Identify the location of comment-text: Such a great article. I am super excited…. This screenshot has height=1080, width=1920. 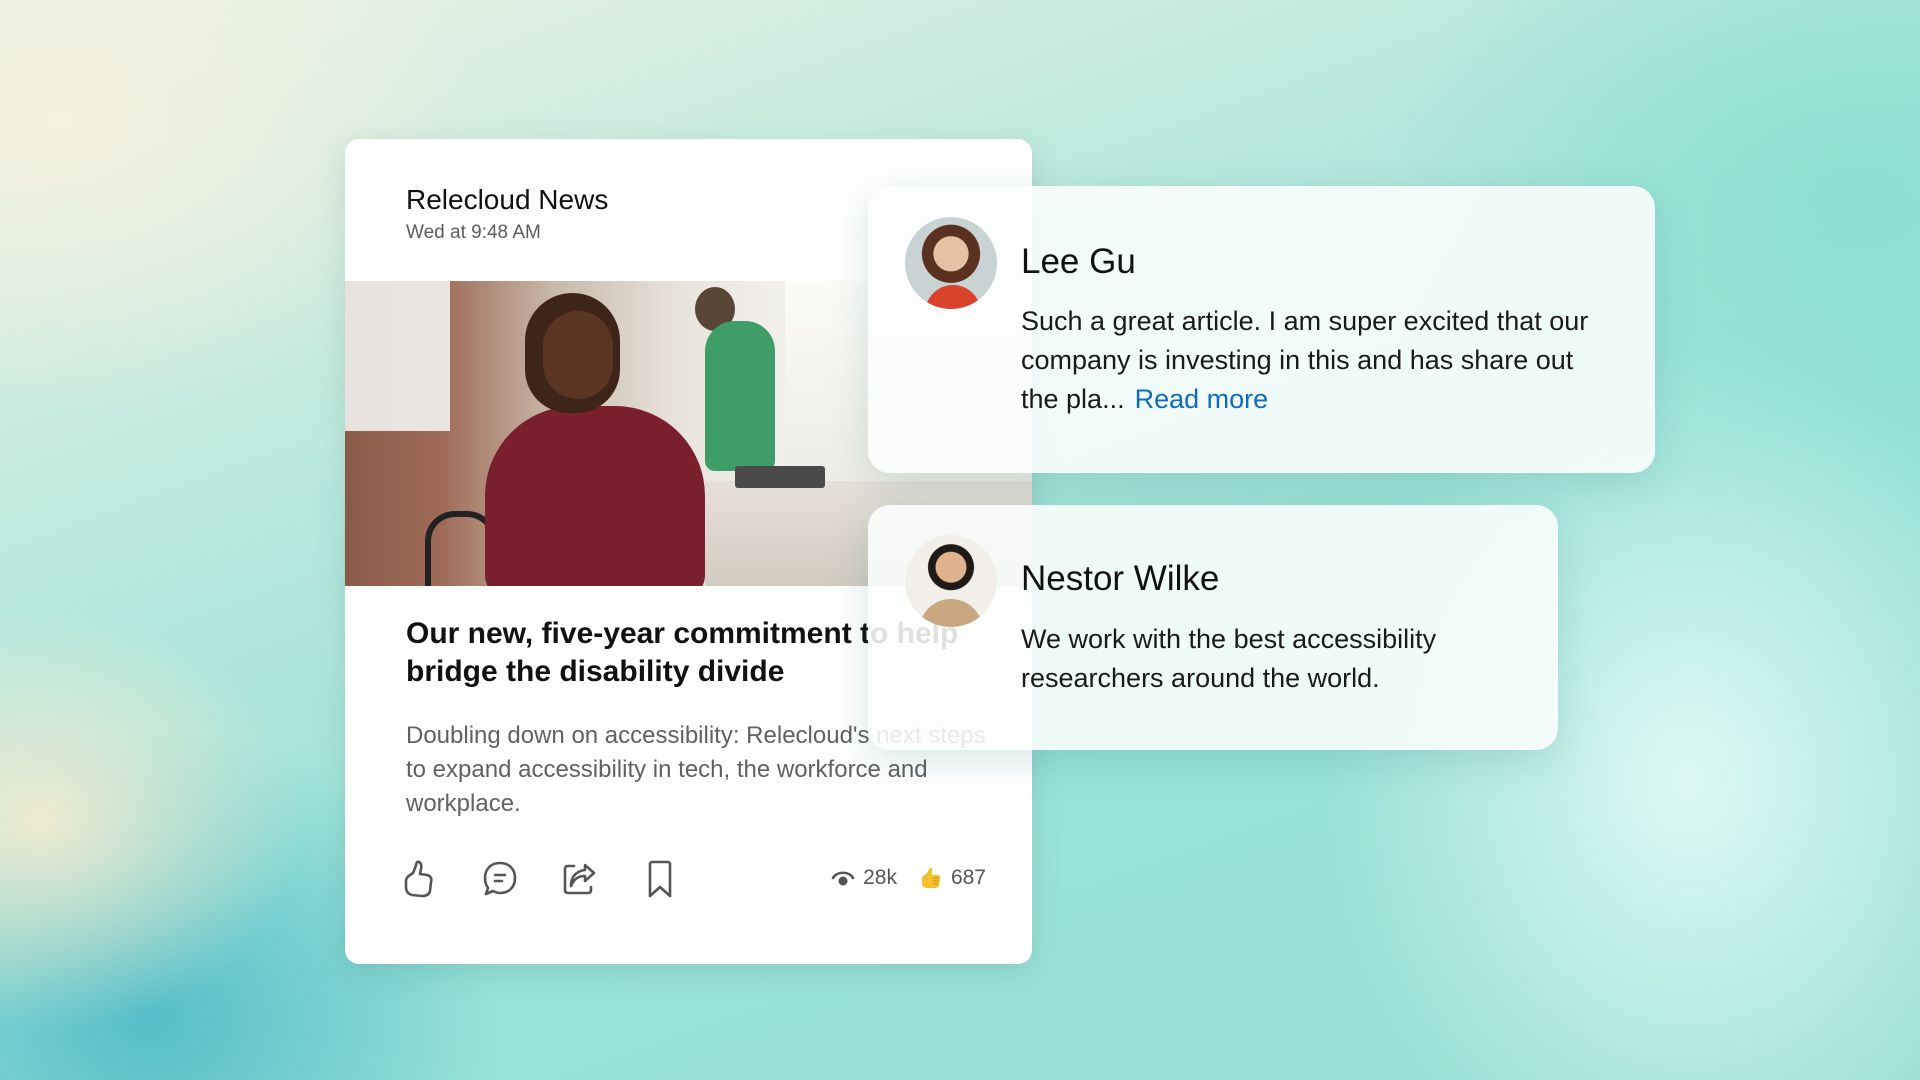
(1316, 360).